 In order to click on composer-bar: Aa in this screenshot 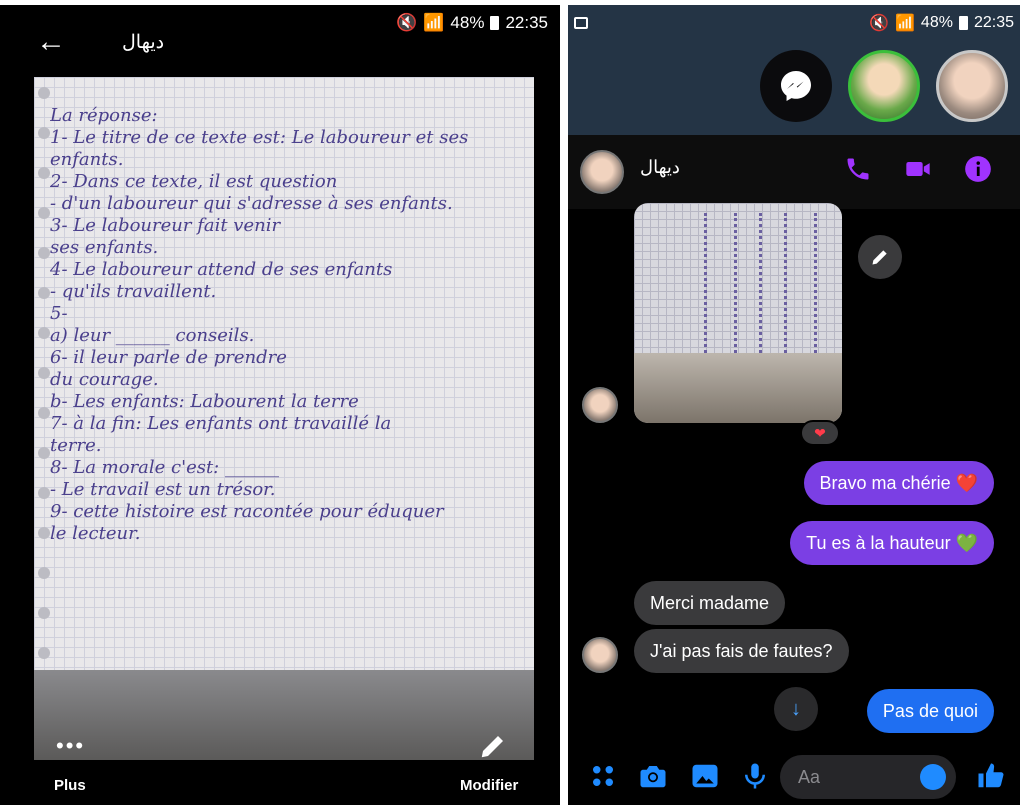, I will do `click(794, 776)`.